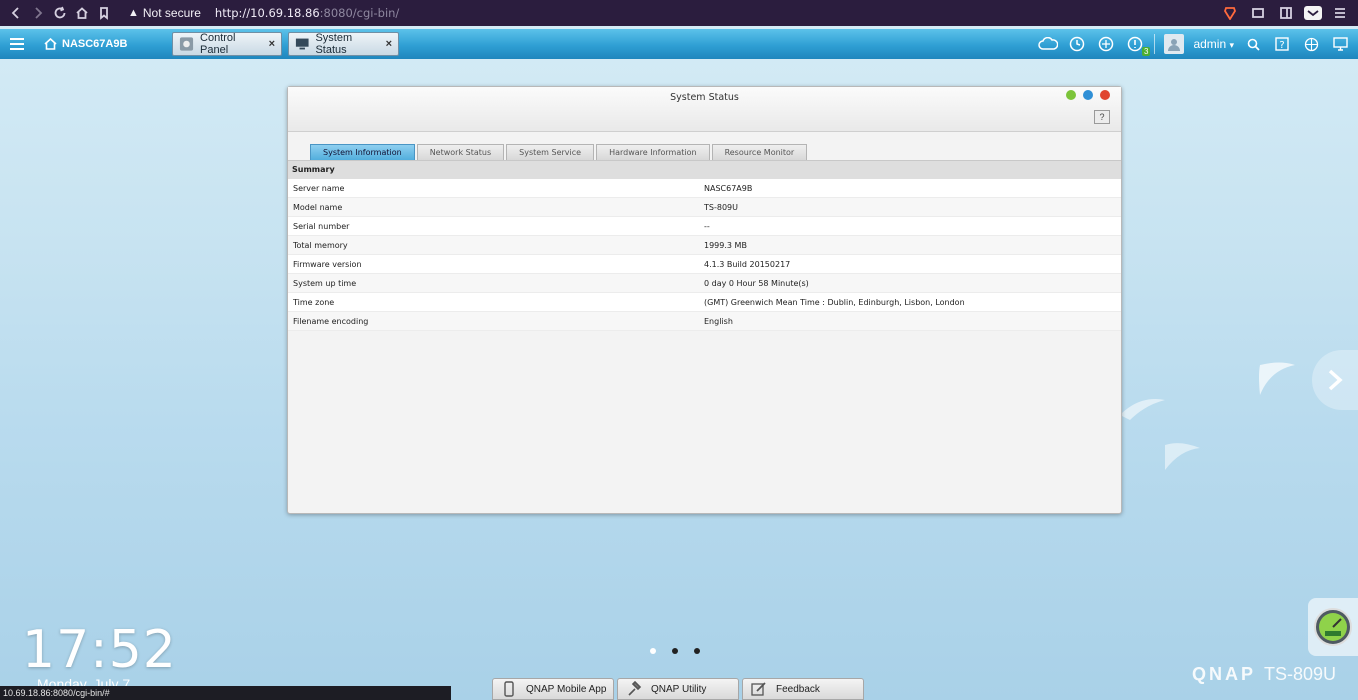 This screenshot has width=1358, height=700. What do you see at coordinates (509, 689) in the screenshot?
I see `phone-icon` at bounding box center [509, 689].